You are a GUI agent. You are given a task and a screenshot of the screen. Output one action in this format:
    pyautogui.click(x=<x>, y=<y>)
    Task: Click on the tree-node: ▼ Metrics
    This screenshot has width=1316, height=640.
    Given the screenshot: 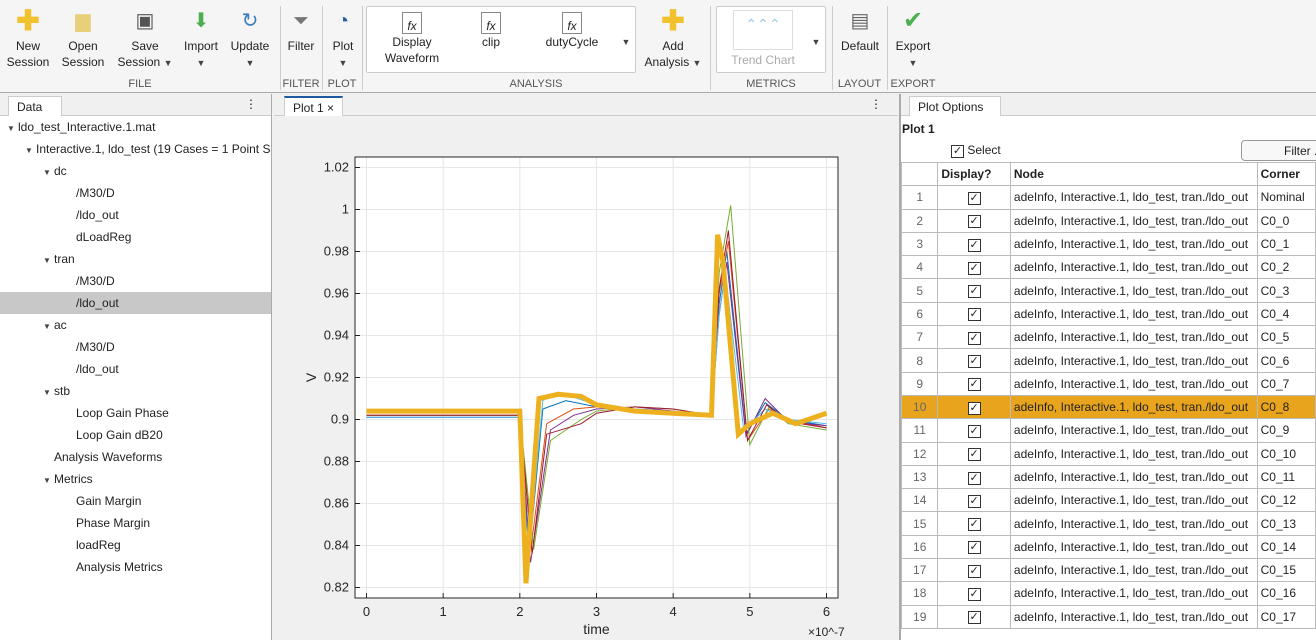 What is the action you would take?
    pyautogui.click(x=135, y=479)
    